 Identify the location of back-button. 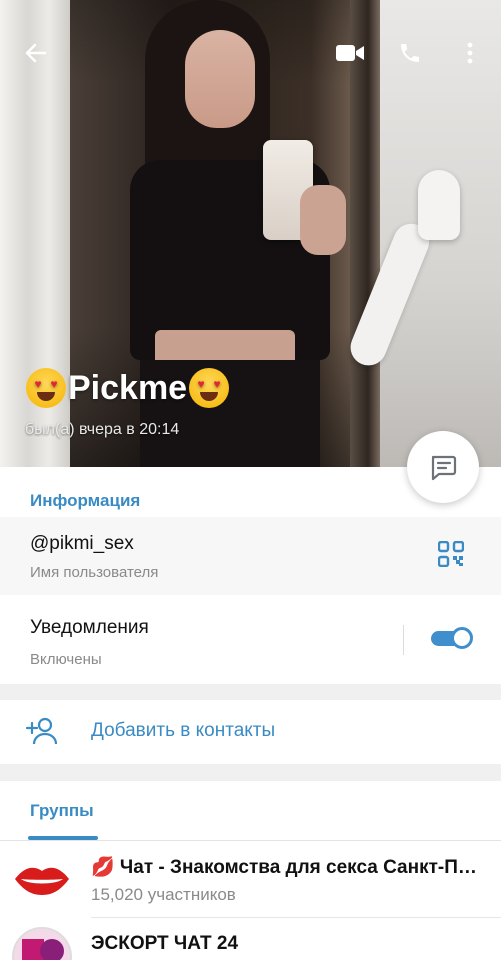
(36, 53).